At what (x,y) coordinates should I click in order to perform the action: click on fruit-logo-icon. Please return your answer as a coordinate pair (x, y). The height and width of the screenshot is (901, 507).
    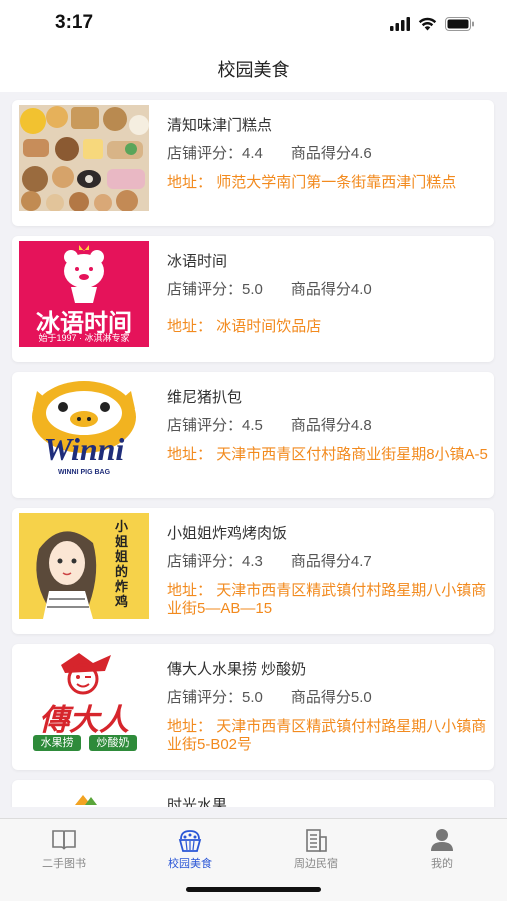
    Looking at the image, I should click on (86, 800).